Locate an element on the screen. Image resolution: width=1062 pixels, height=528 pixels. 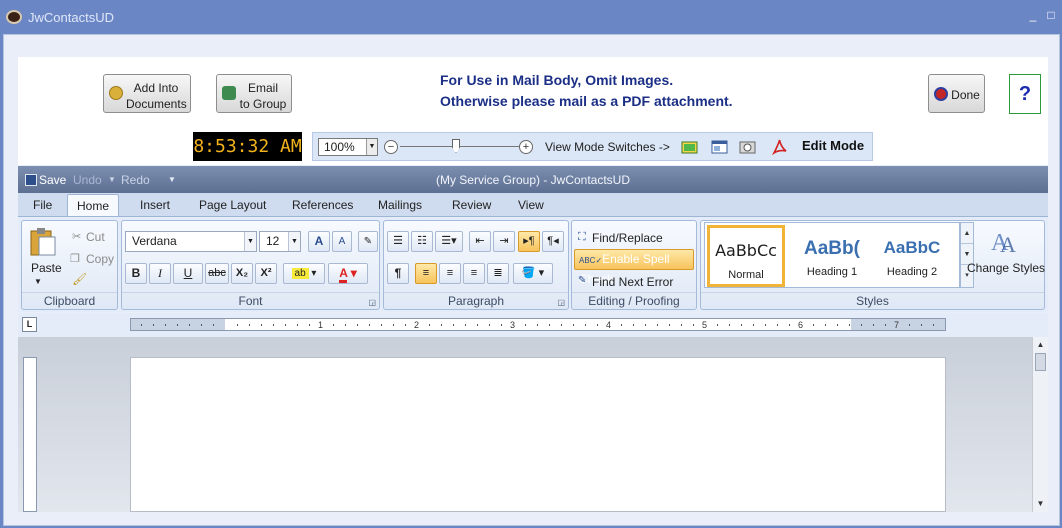
customize-qat-icon: ▼ is located at coordinates (172, 179).